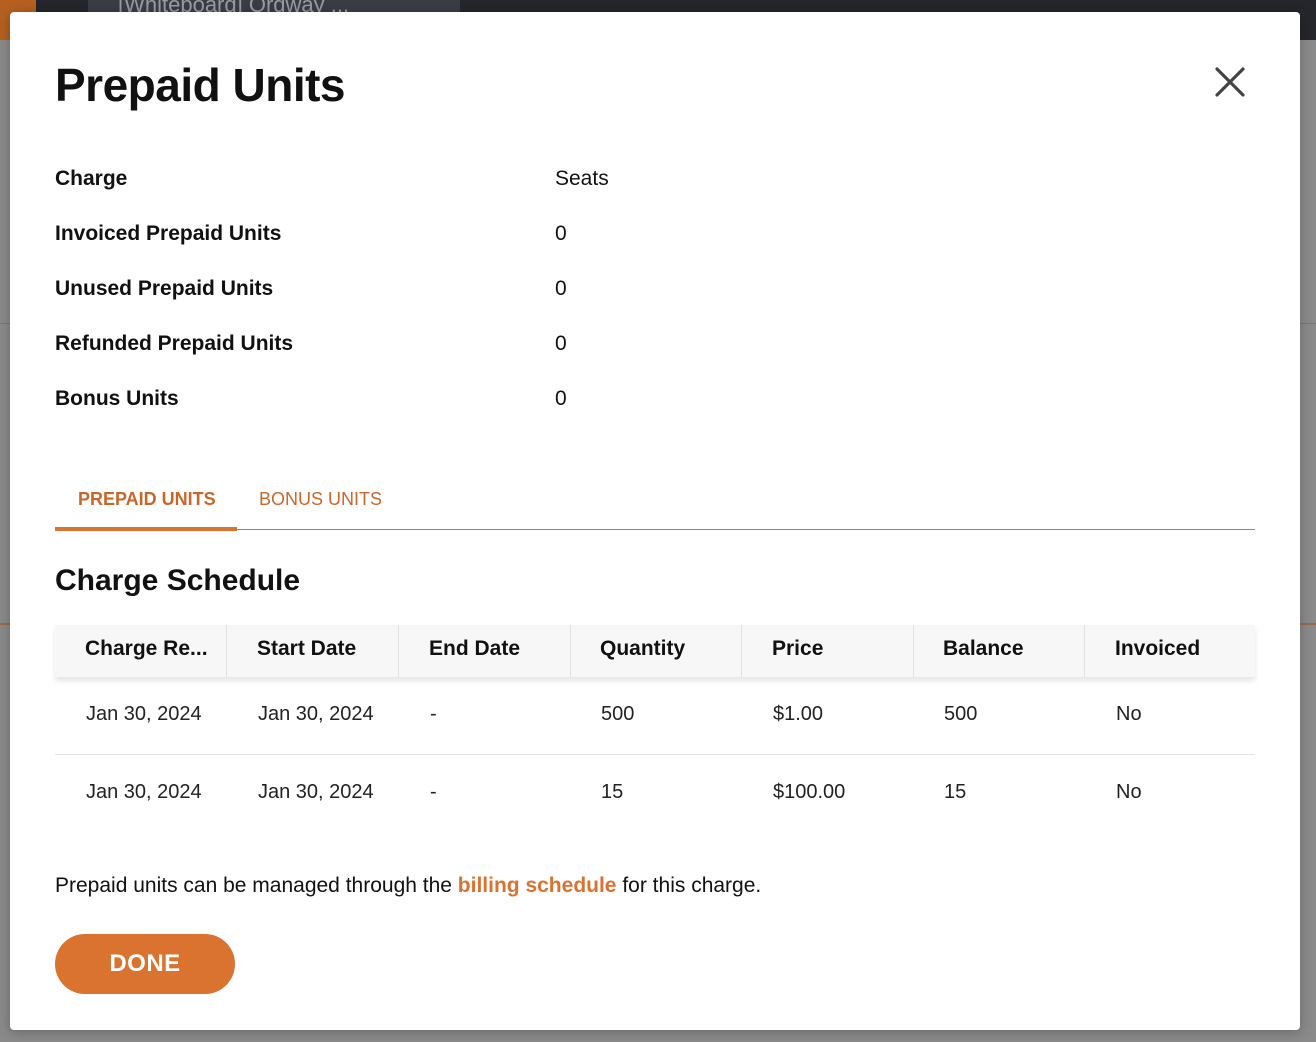 This screenshot has height=1042, width=1316. What do you see at coordinates (168, 233) in the screenshot?
I see `info-label: Invoiced Prepaid Units` at bounding box center [168, 233].